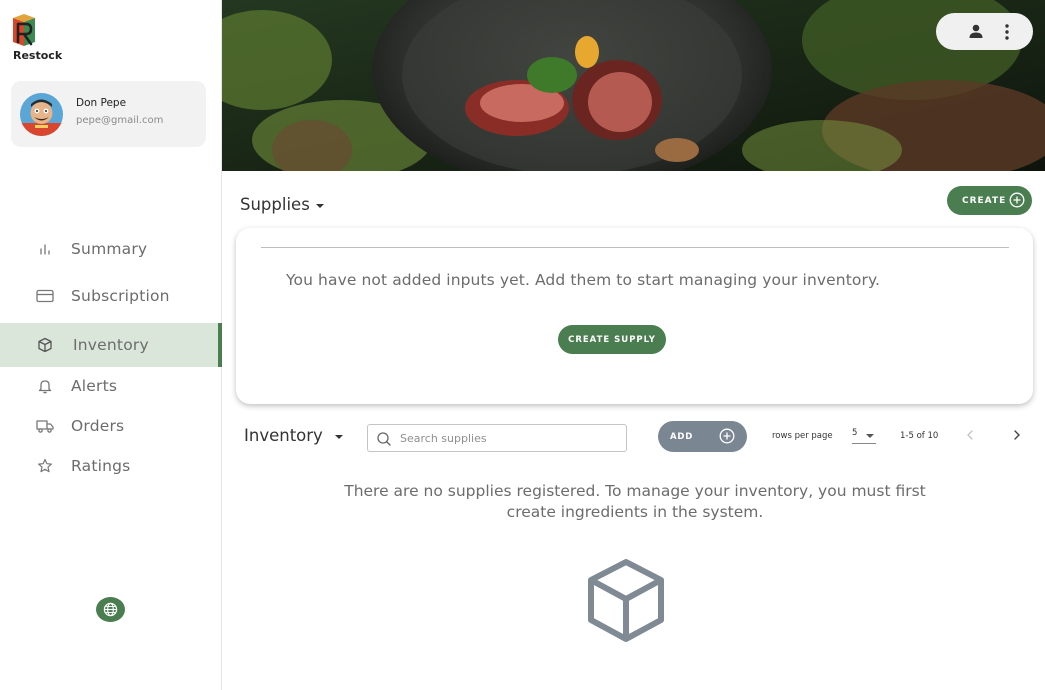 The height and width of the screenshot is (690, 1045). I want to click on pagination-range: 1-5 of 10, so click(919, 436).